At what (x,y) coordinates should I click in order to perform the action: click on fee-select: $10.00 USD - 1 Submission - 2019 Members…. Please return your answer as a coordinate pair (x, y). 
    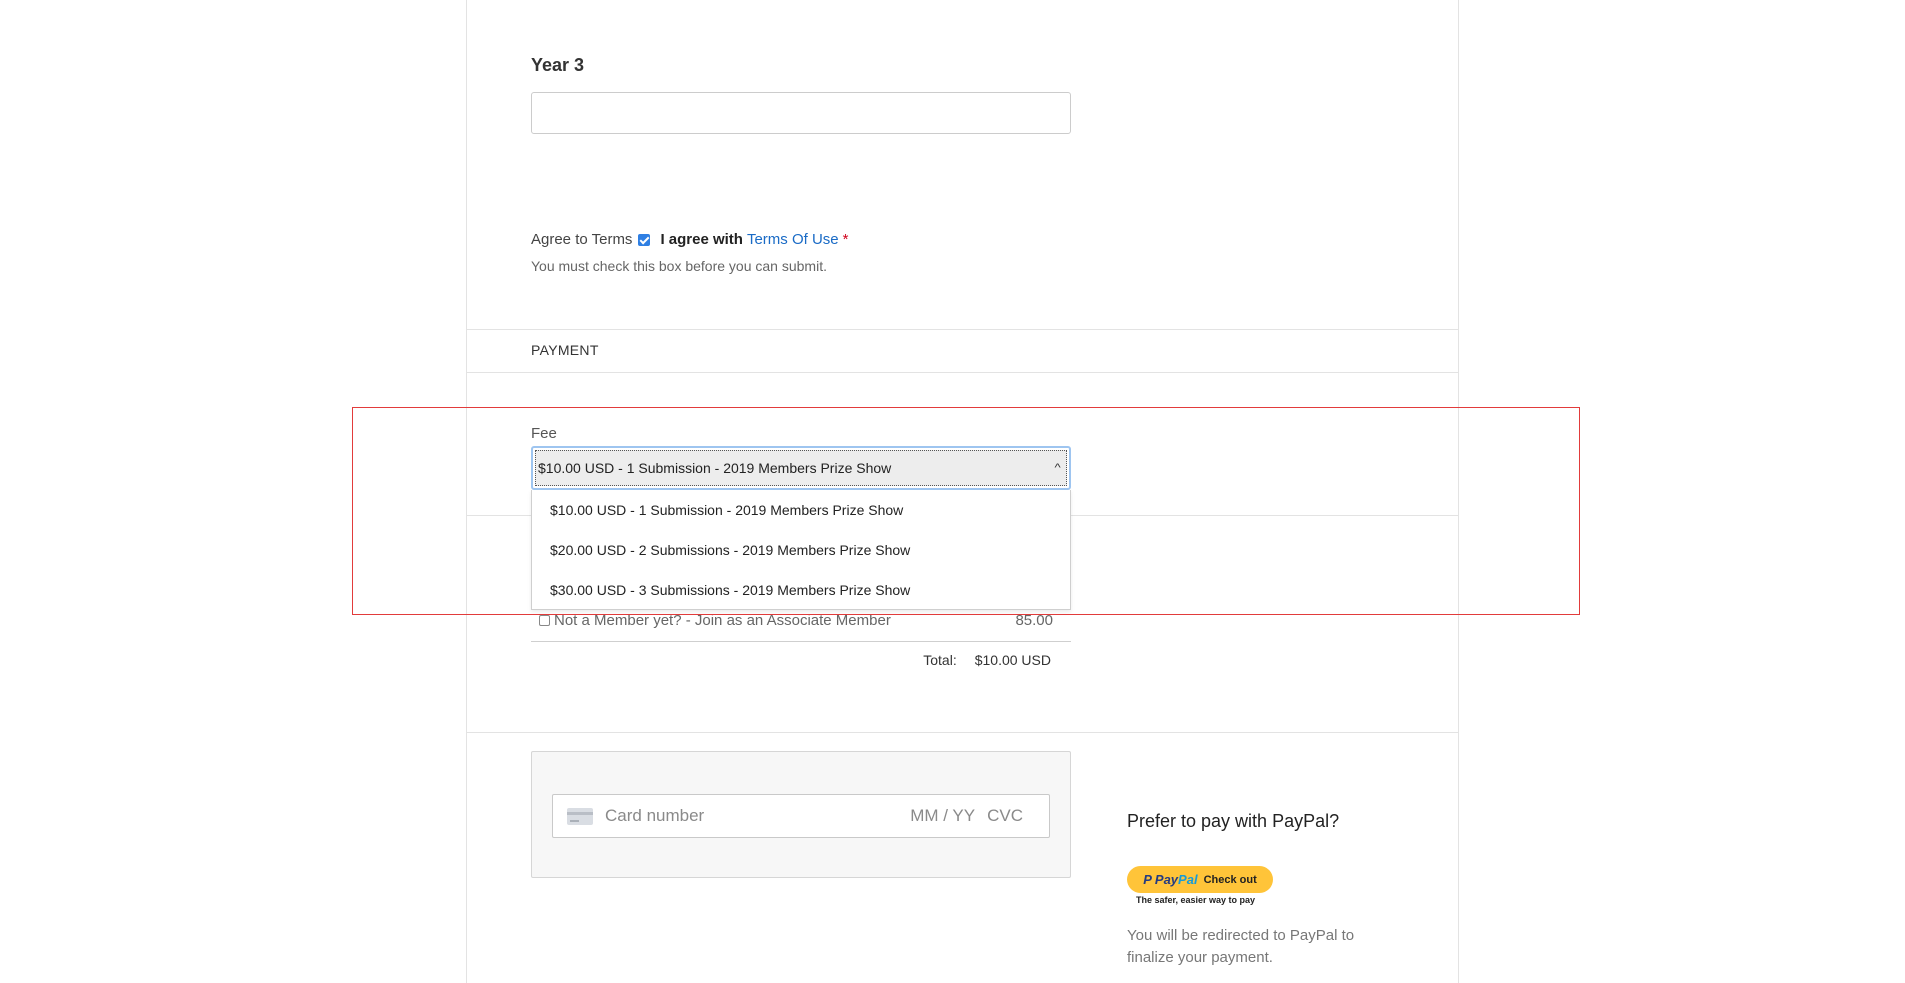
    Looking at the image, I should click on (801, 468).